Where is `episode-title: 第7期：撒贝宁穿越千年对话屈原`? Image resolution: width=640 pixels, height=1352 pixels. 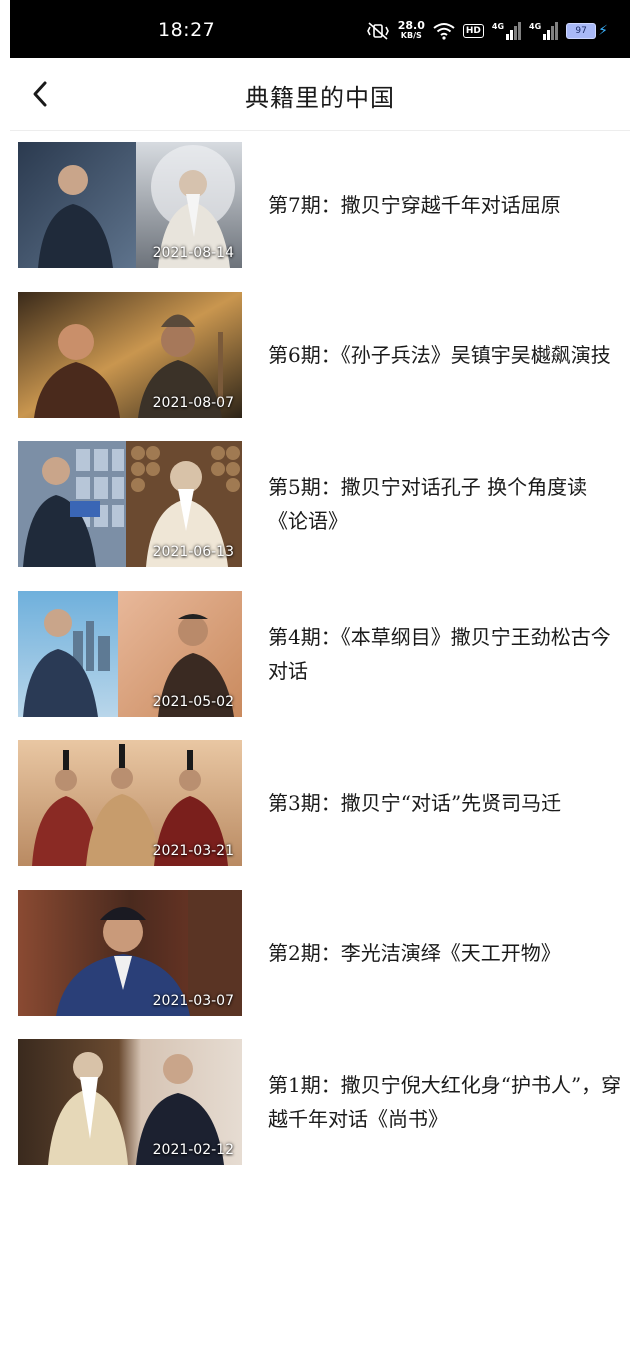
episode-title: 第7期：撒贝宁穿越千年对话屈原 is located at coordinates (414, 205).